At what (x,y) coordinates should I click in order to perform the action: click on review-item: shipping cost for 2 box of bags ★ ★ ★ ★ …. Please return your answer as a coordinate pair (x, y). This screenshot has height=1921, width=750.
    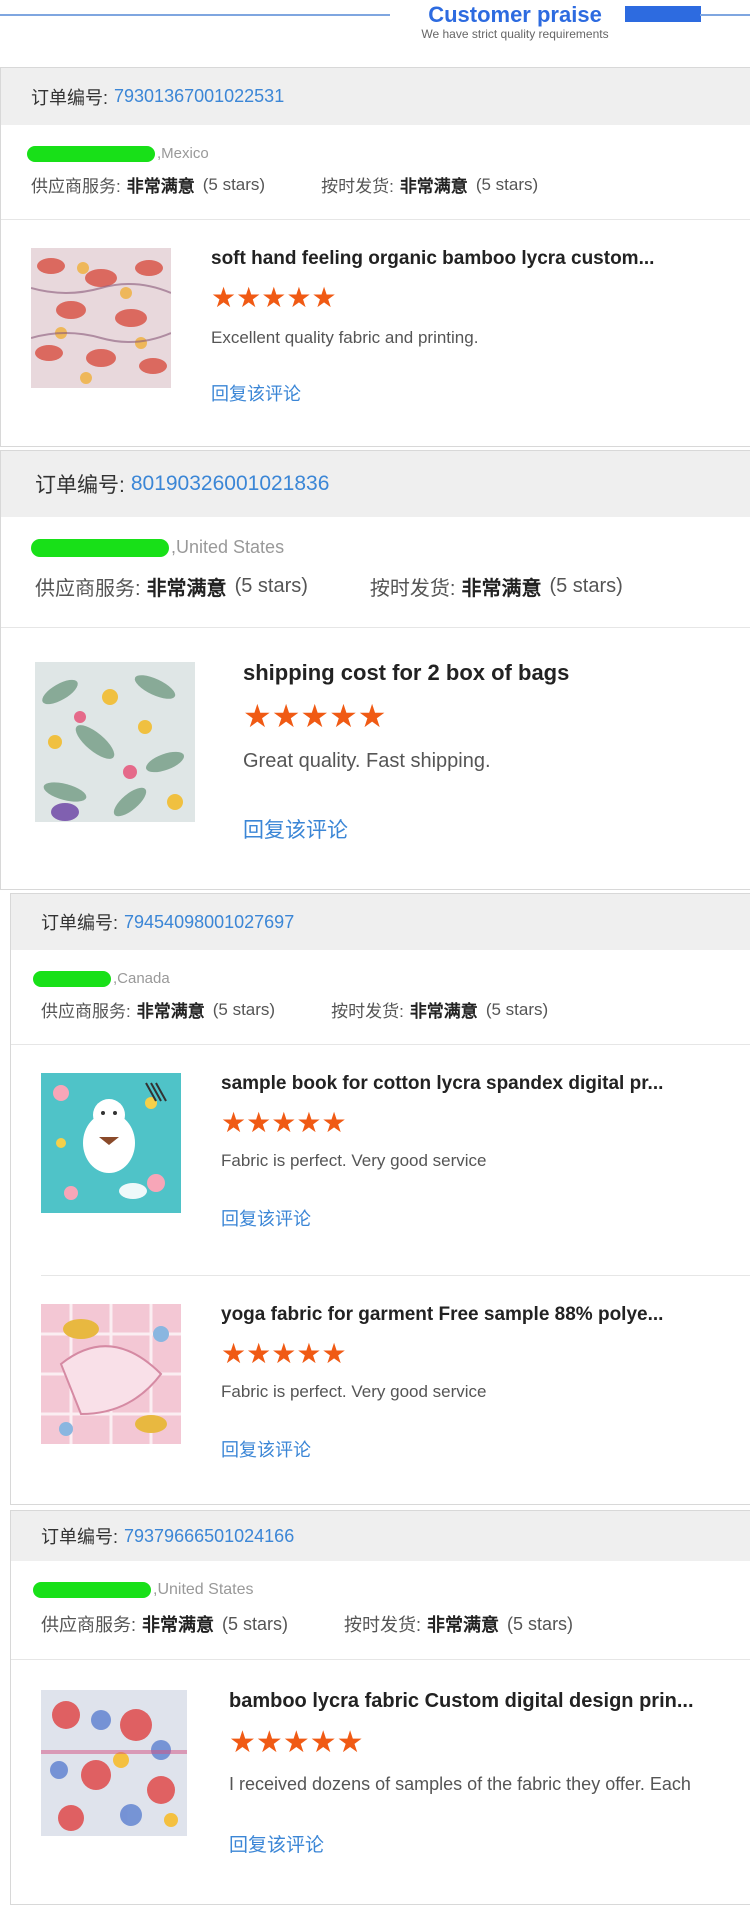
    Looking at the image, I should click on (375, 753).